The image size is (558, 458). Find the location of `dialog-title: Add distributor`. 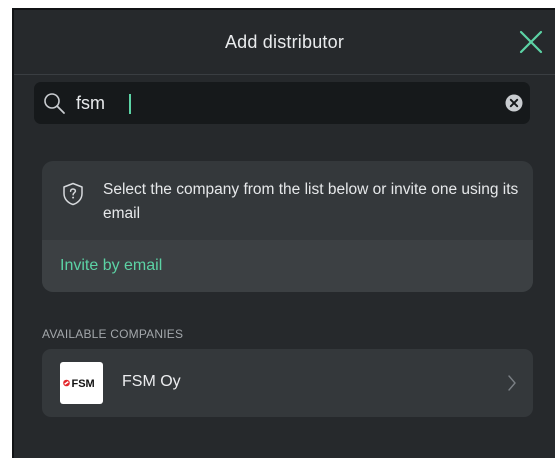

dialog-title: Add distributor is located at coordinates (284, 41).